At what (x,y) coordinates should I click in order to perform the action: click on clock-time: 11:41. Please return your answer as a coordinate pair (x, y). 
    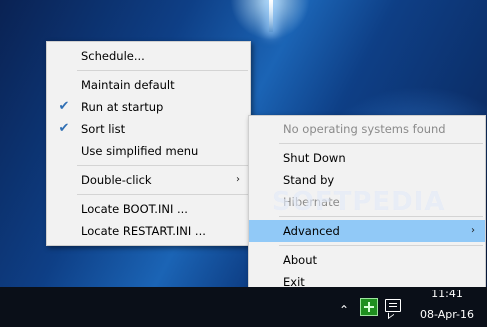
    Looking at the image, I should click on (447, 295).